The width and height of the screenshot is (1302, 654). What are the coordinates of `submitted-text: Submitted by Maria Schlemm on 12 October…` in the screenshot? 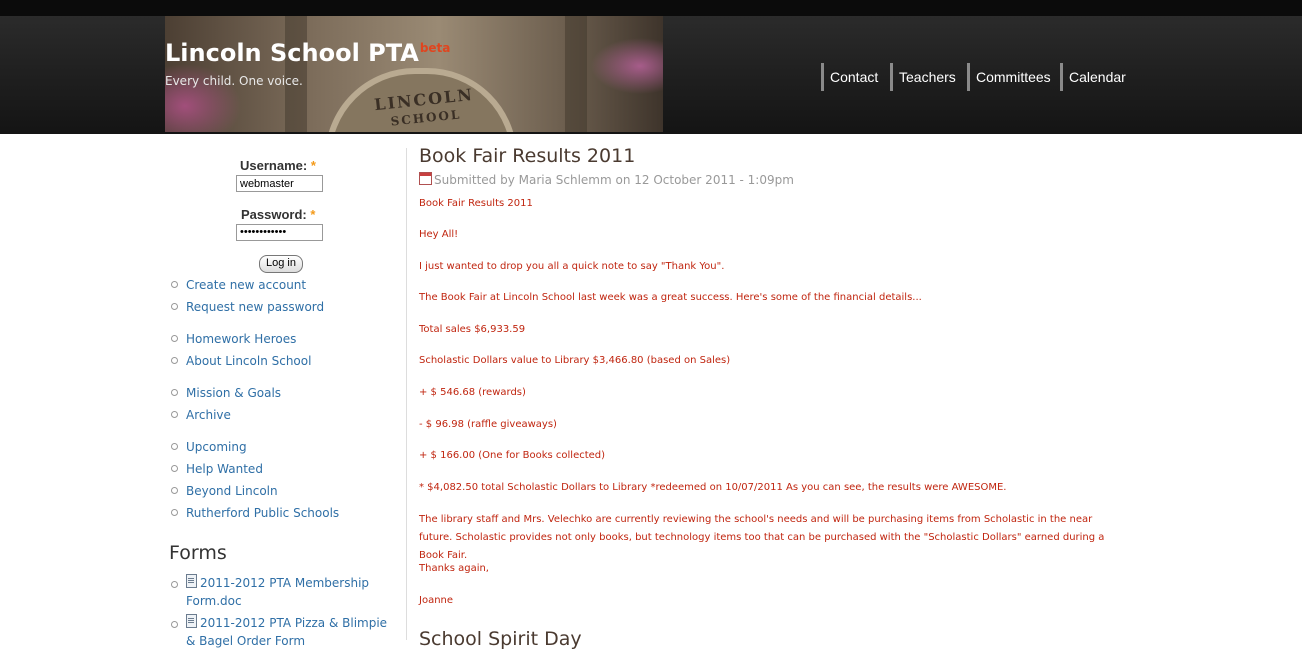 It's located at (614, 180).